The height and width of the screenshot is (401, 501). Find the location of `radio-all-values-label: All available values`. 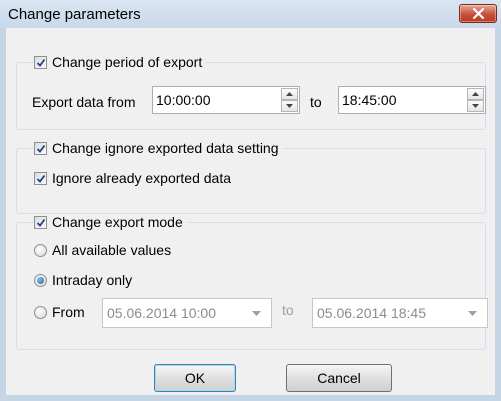

radio-all-values-label: All available values is located at coordinates (112, 250).